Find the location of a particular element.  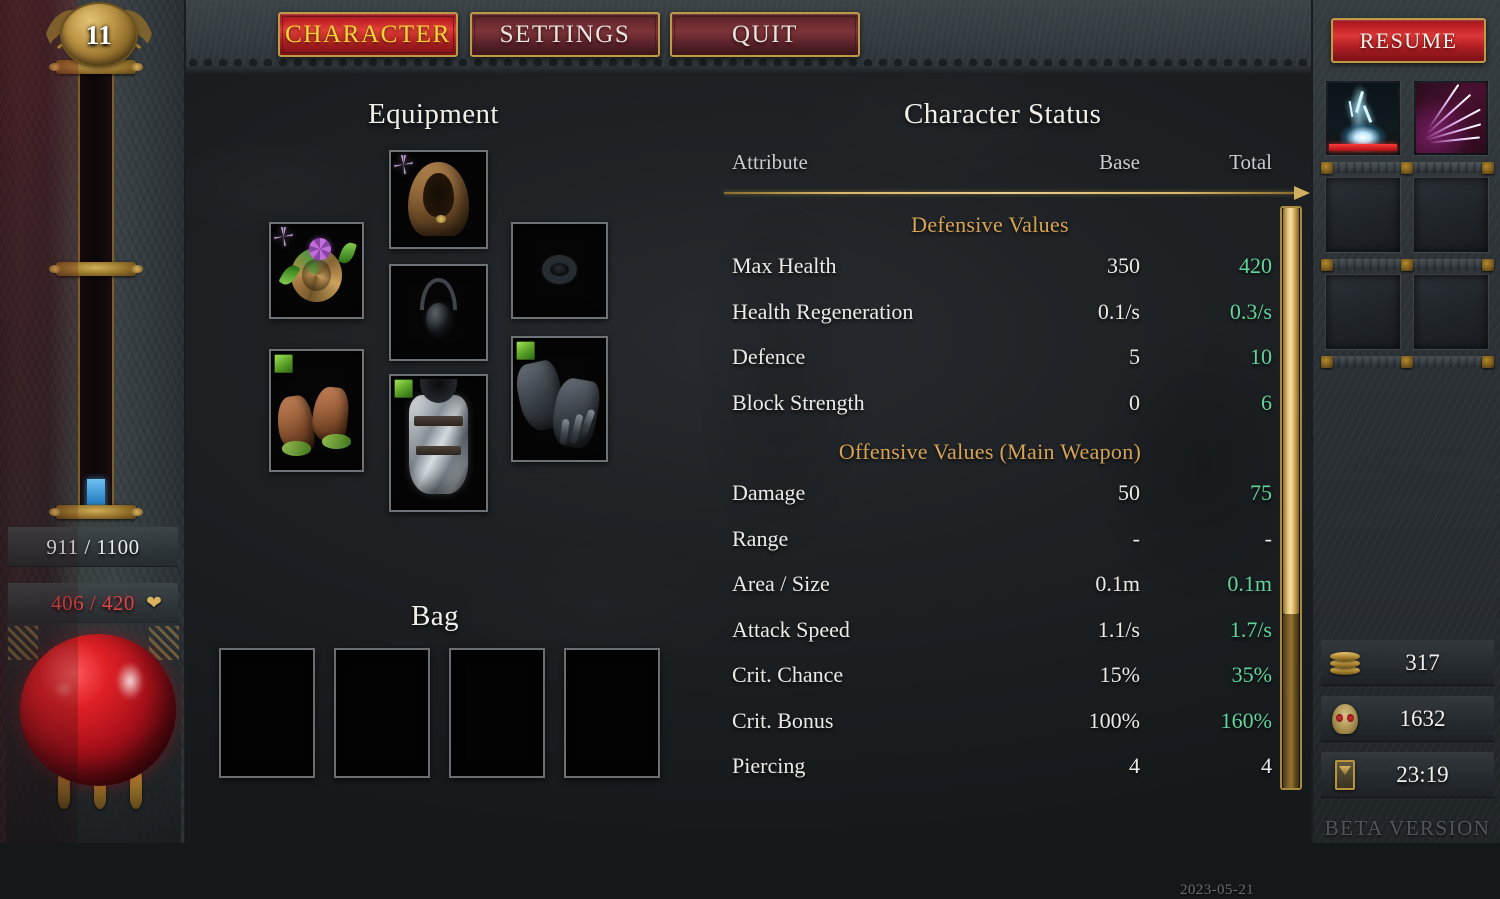

status-row-total: 420 is located at coordinates (1255, 265).